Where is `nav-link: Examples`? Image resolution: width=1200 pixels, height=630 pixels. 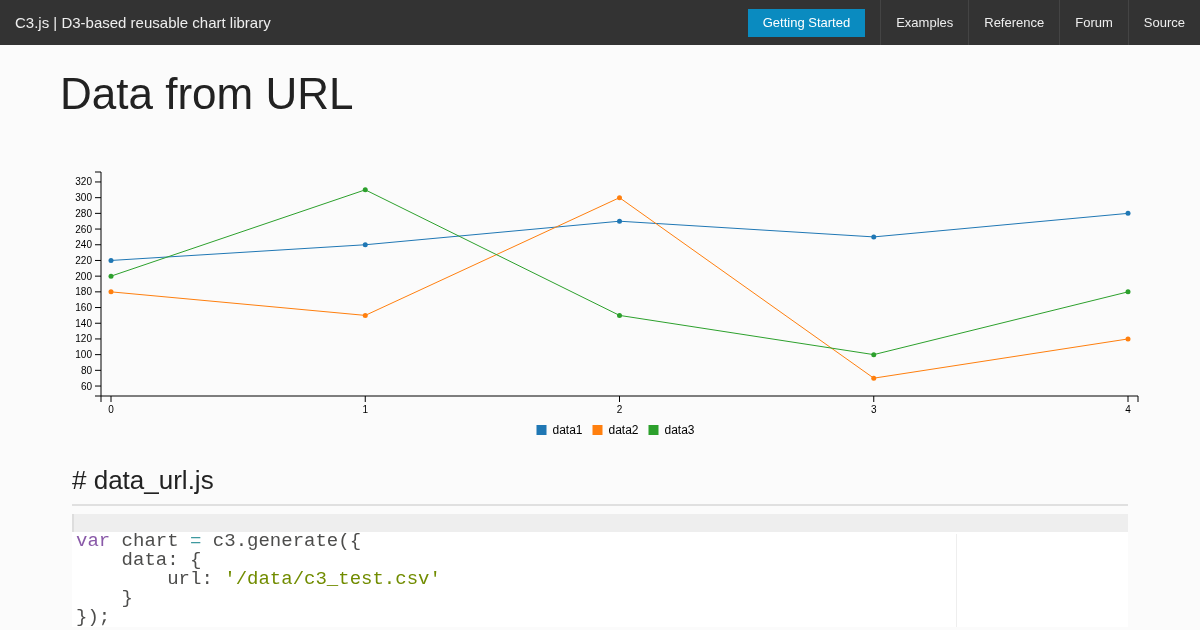
nav-link: Examples is located at coordinates (924, 22).